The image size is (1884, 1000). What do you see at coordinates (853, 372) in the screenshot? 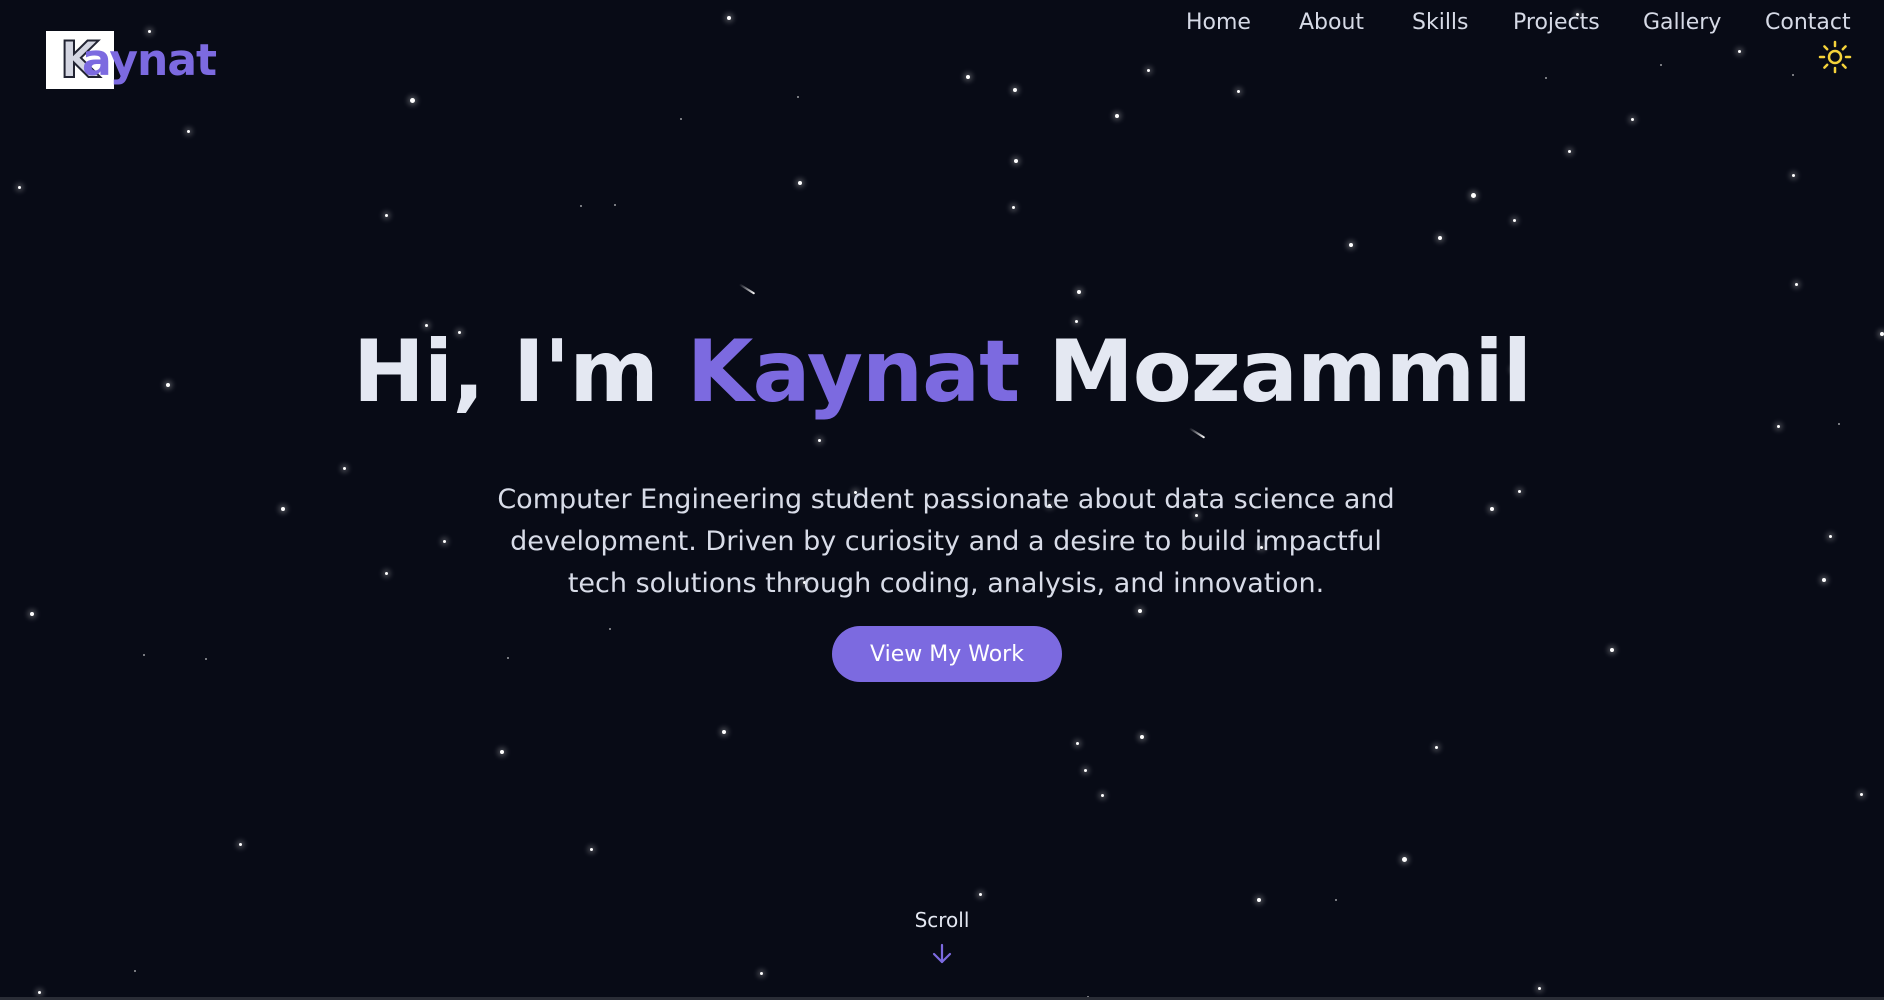
I see `hero-first-name: Kaynat` at bounding box center [853, 372].